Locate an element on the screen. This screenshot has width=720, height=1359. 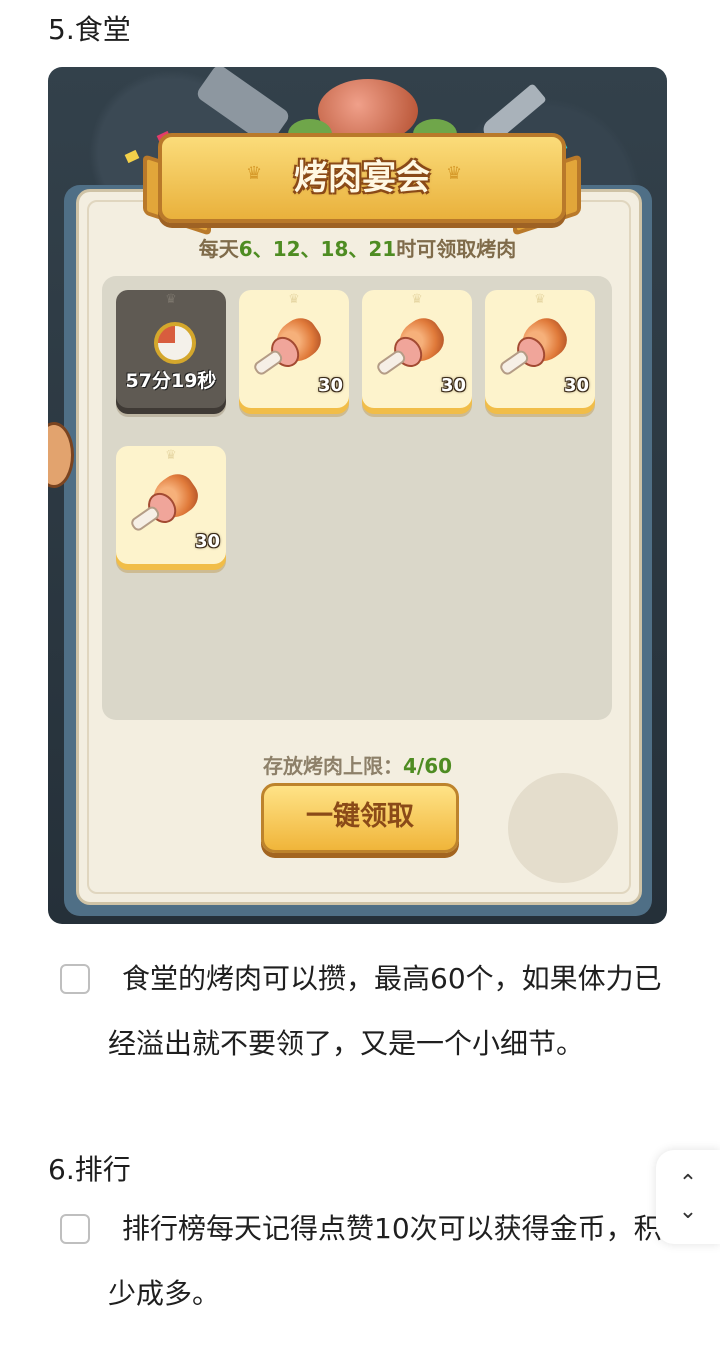
item-text: 排行榜每天记得点赞10次可以获得金币，积少成多。 is located at coordinates (385, 1261).